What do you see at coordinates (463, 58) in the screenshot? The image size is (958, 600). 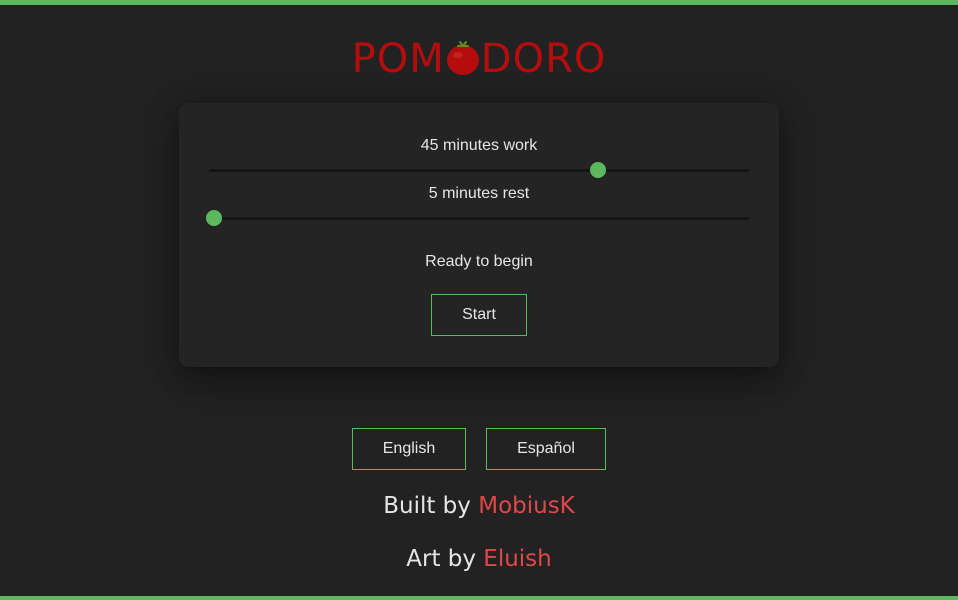 I see `tomato-icon` at bounding box center [463, 58].